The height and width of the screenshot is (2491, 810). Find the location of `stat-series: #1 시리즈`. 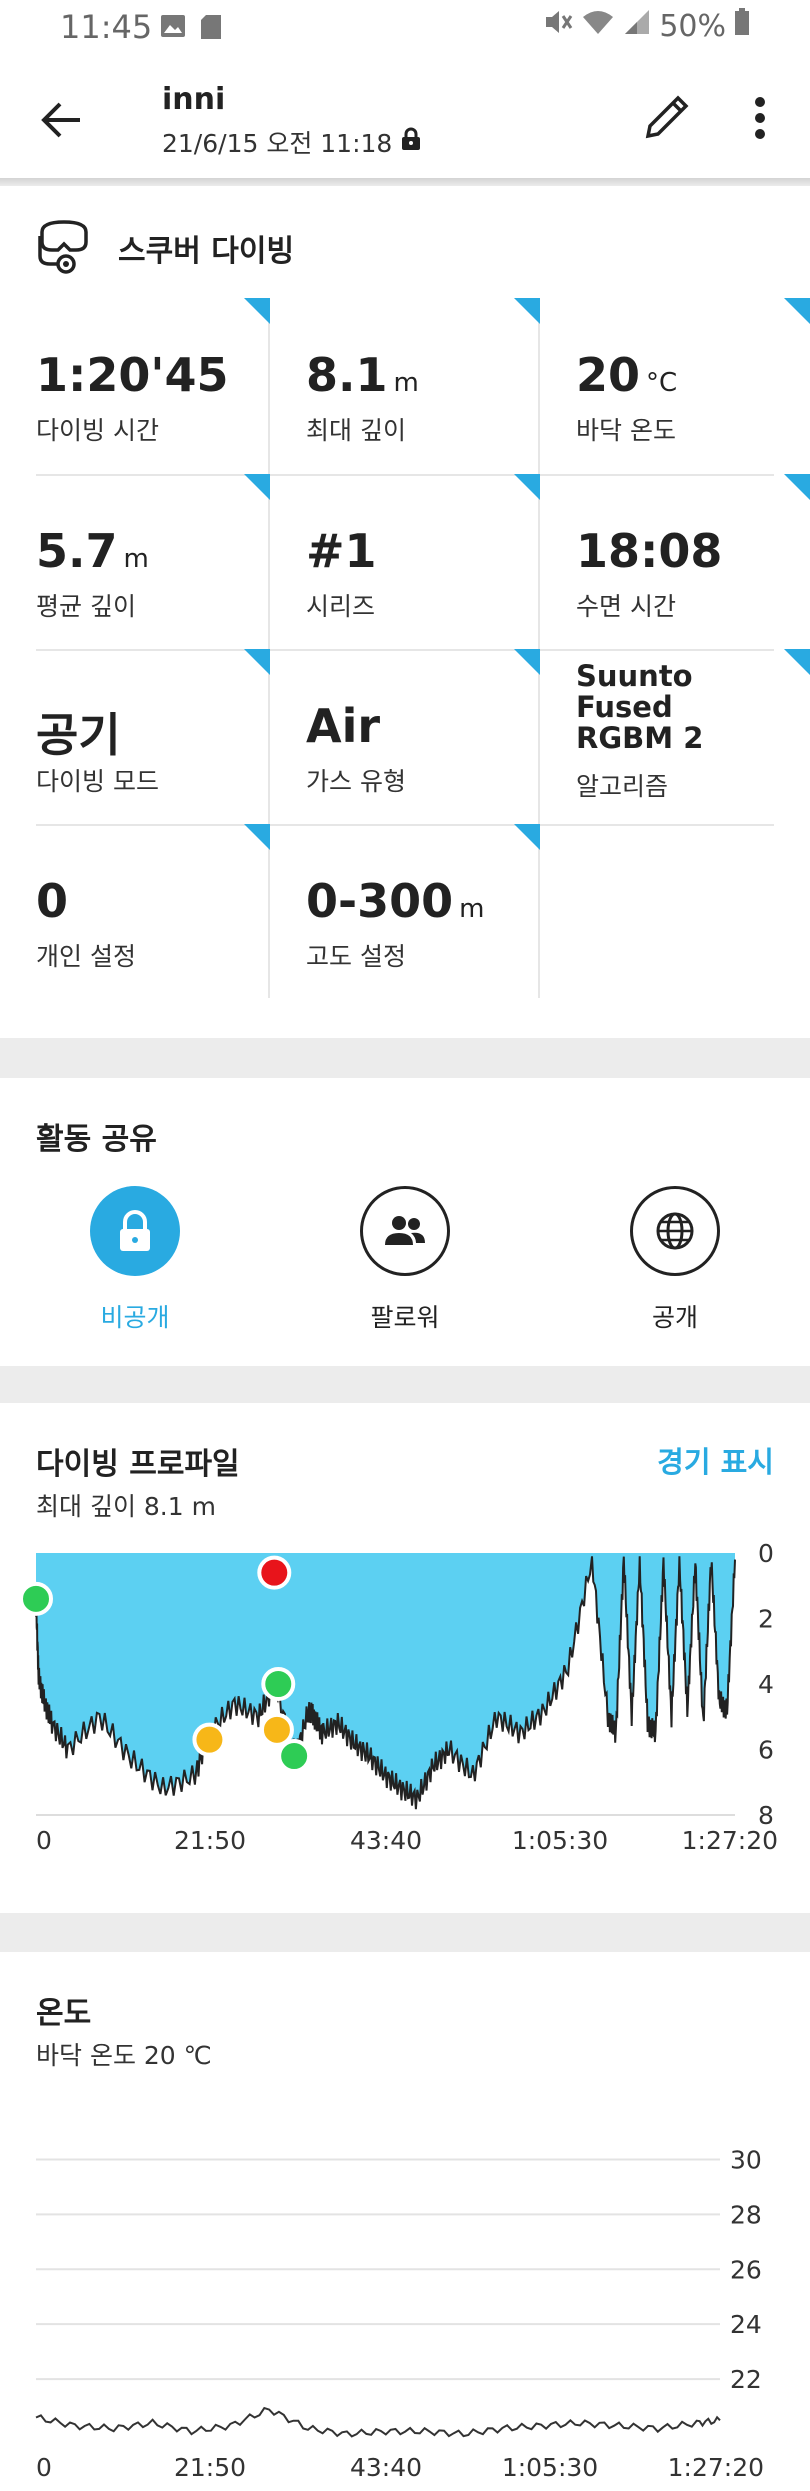

stat-series: #1 시리즈 is located at coordinates (405, 561).